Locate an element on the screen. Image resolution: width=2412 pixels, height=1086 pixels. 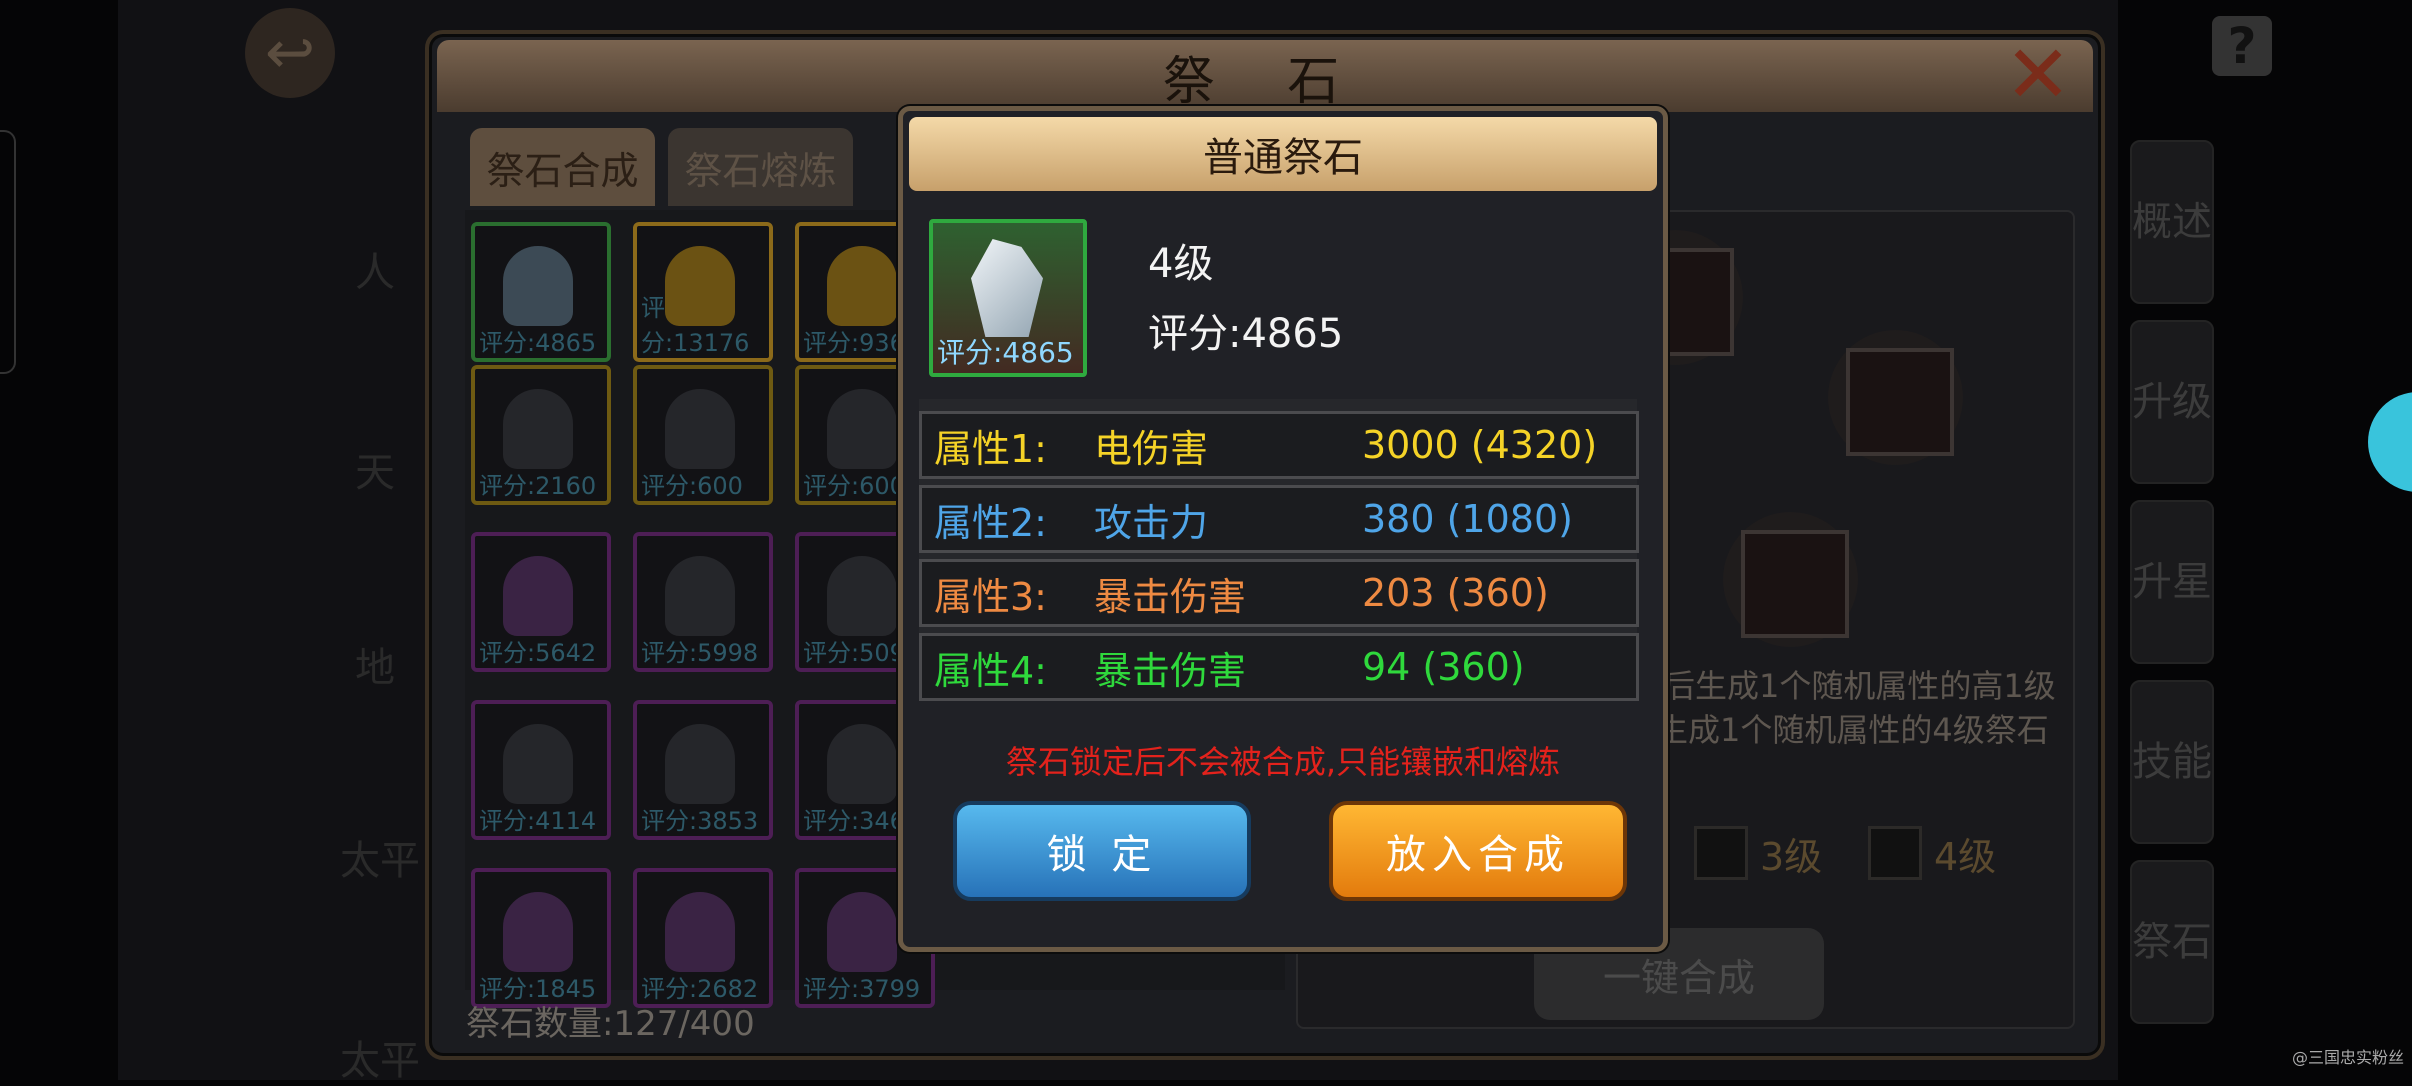
side-tab-star: 升星 is located at coordinates (2172, 582).